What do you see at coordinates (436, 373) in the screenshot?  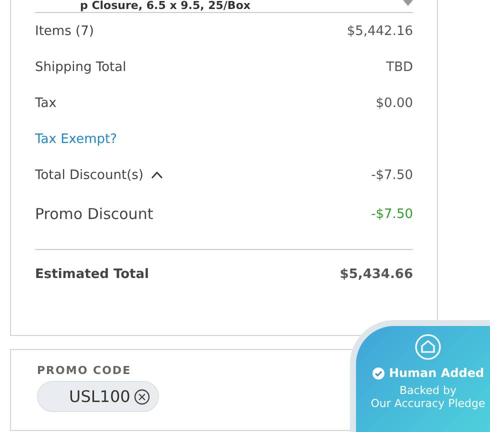 I see `pledge-title: Human Added` at bounding box center [436, 373].